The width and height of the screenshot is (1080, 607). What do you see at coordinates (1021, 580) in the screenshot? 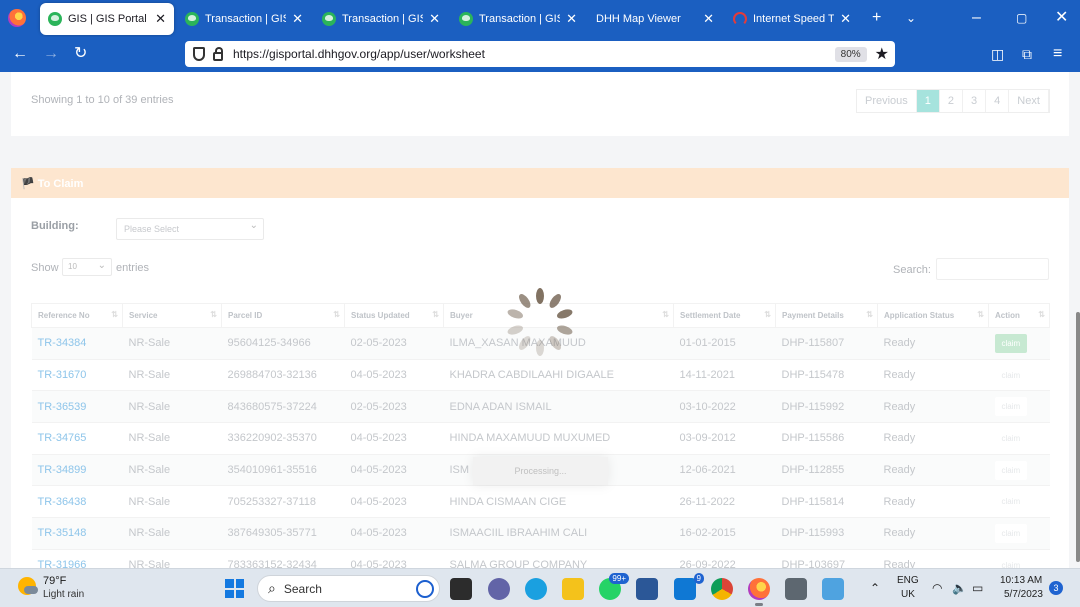
I see `clock-time: 10:13 AM` at bounding box center [1021, 580].